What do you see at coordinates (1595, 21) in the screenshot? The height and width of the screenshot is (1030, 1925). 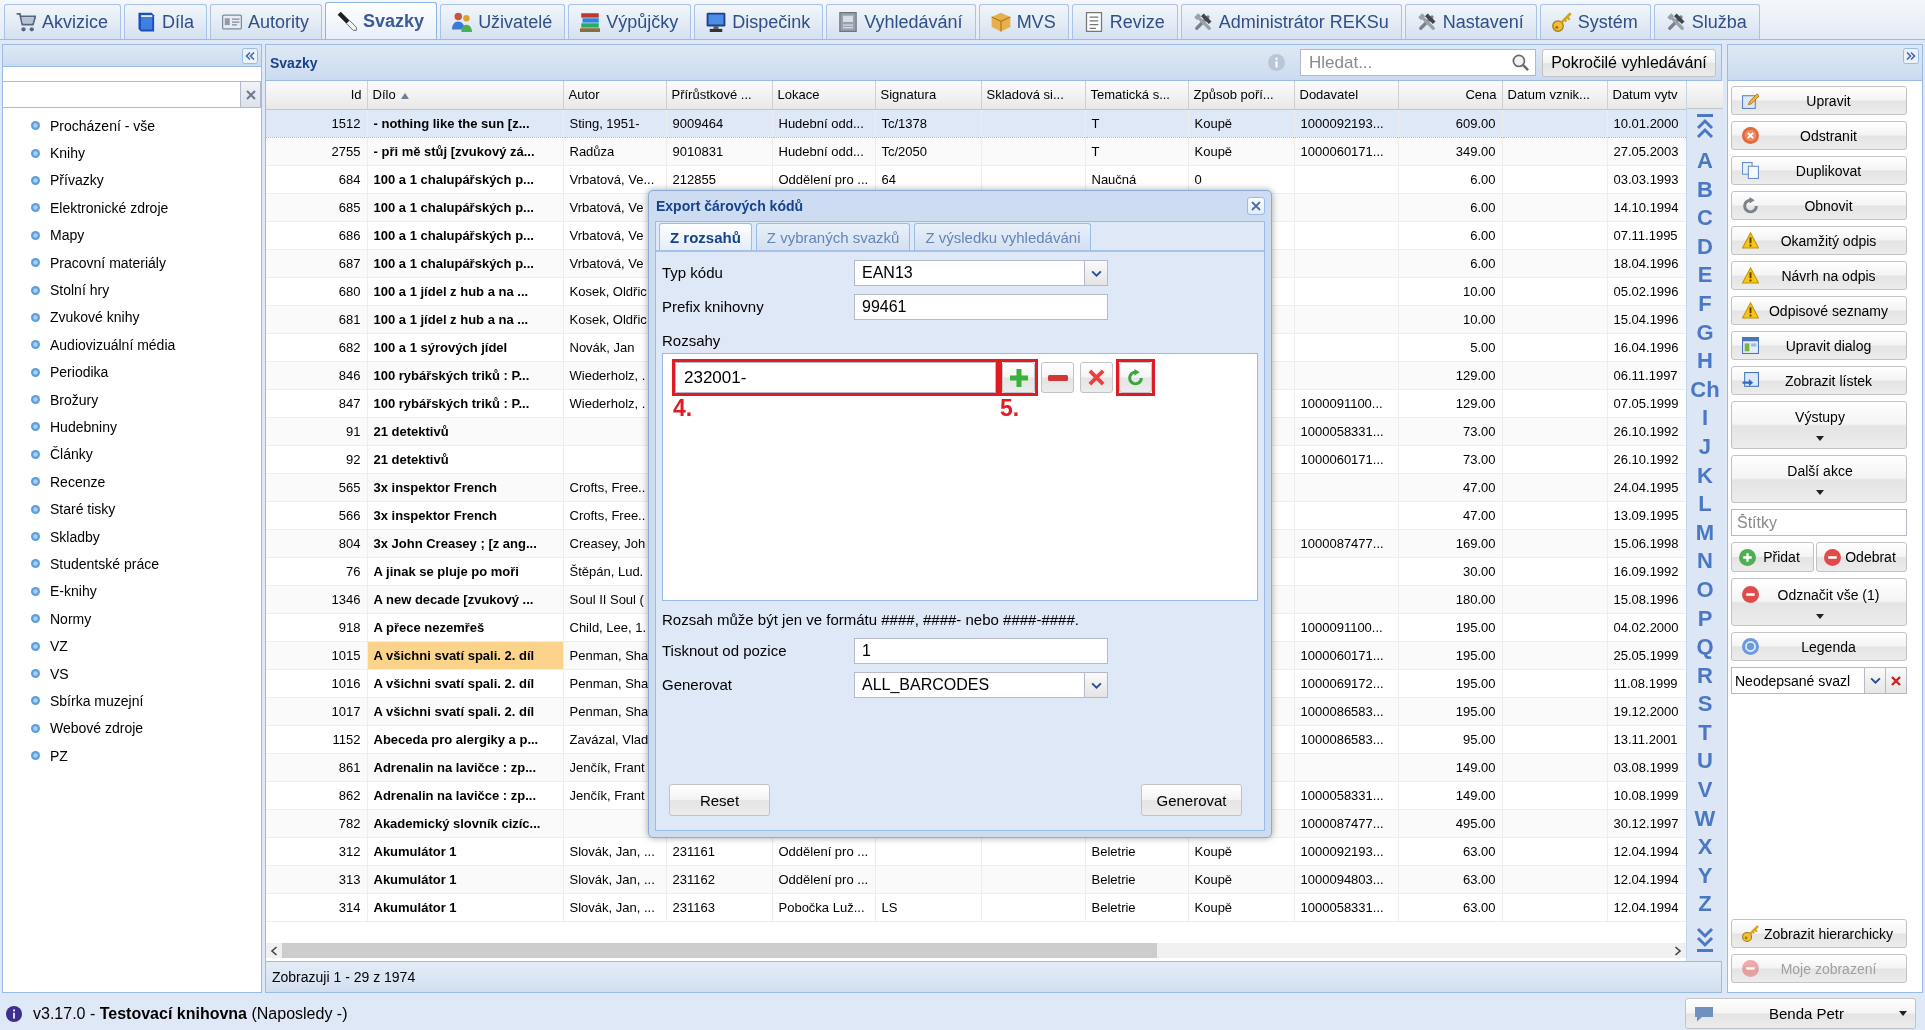 I see `nav-tab: Systém` at bounding box center [1595, 21].